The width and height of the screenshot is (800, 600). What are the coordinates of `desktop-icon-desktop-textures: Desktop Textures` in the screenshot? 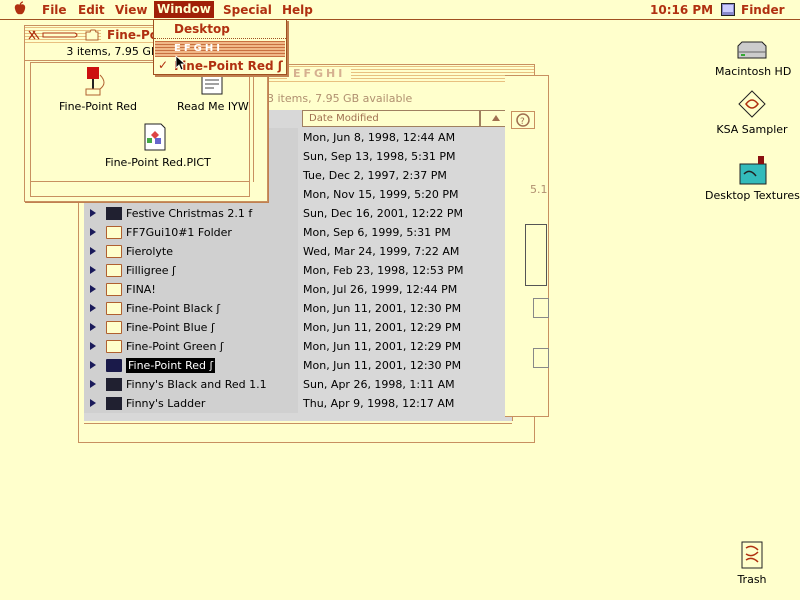 It's located at (752, 178).